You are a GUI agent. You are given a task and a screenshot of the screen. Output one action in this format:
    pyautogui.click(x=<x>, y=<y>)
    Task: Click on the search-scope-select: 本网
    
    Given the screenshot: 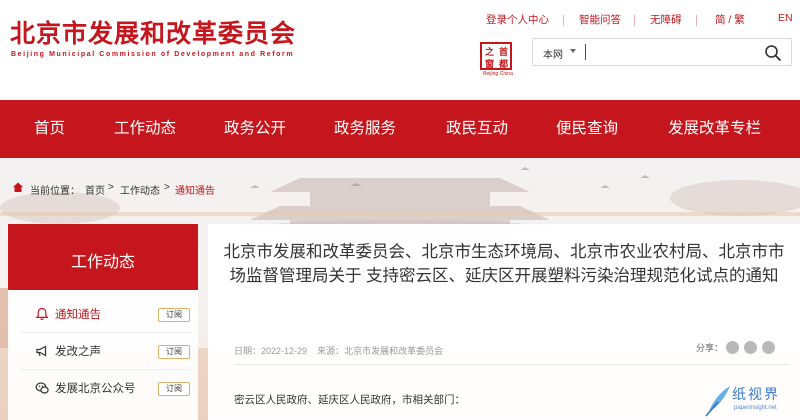 What is the action you would take?
    pyautogui.click(x=553, y=53)
    